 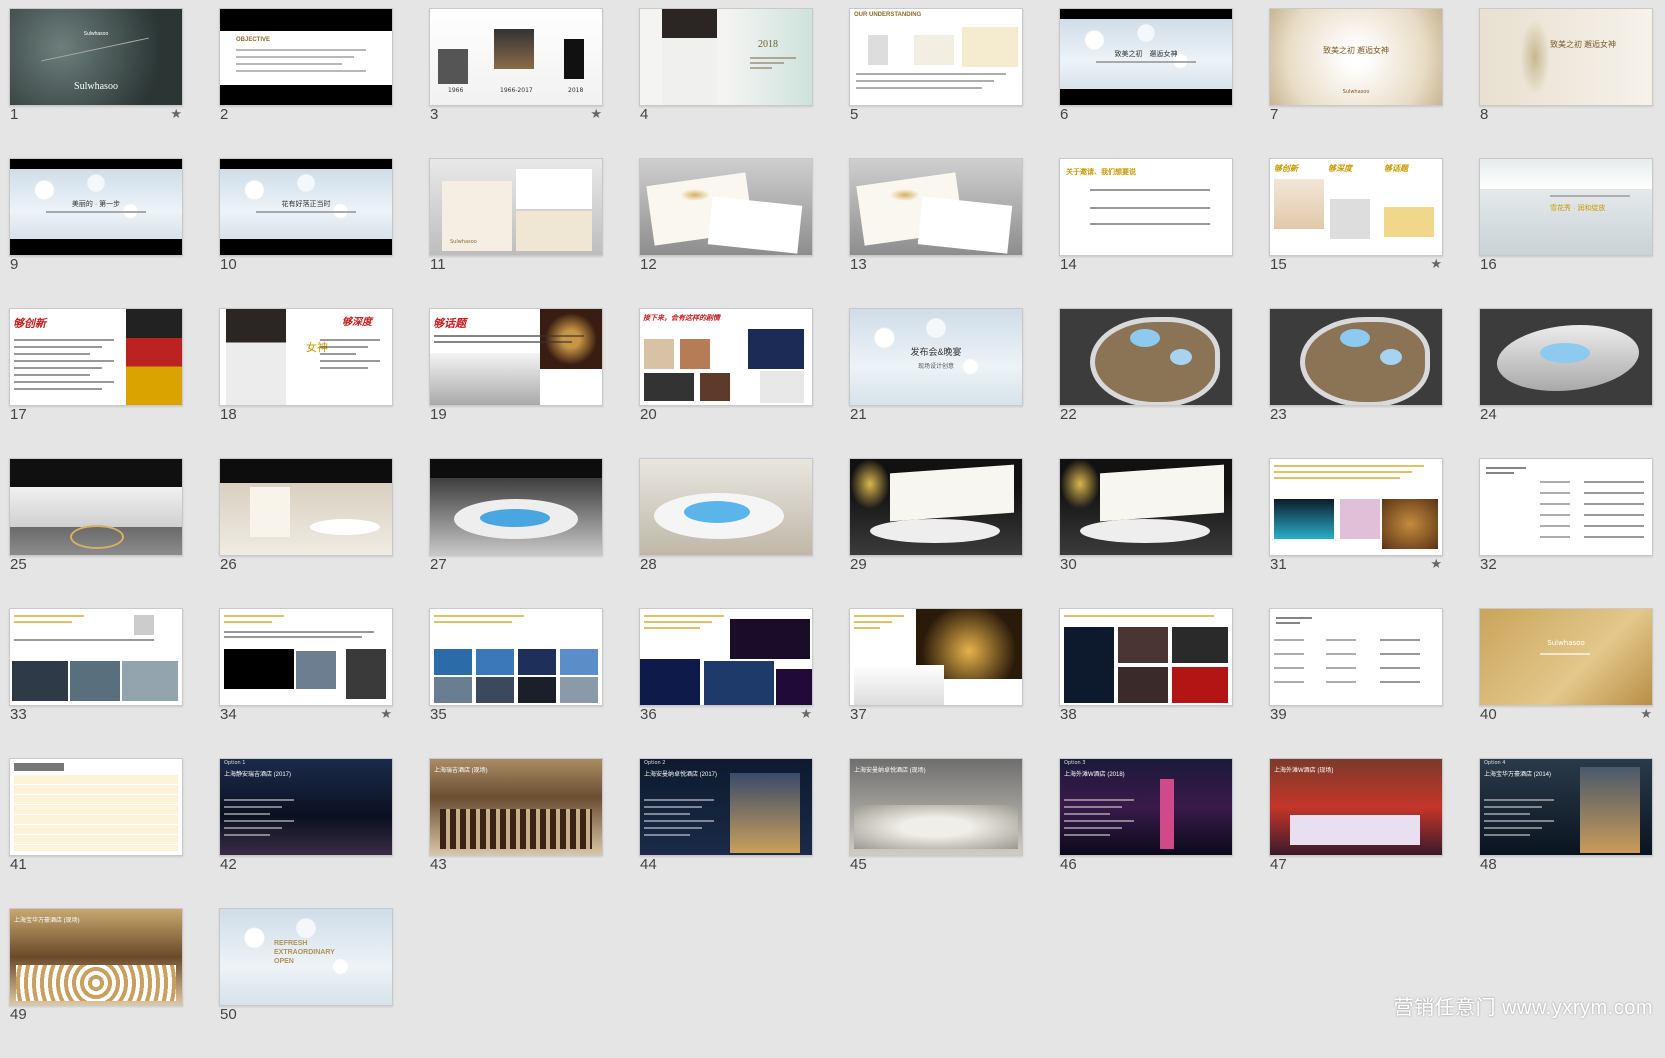 I want to click on slide-thumbnail-cell: 雪花秀 · 润和绽放 16, so click(x=1566, y=233).